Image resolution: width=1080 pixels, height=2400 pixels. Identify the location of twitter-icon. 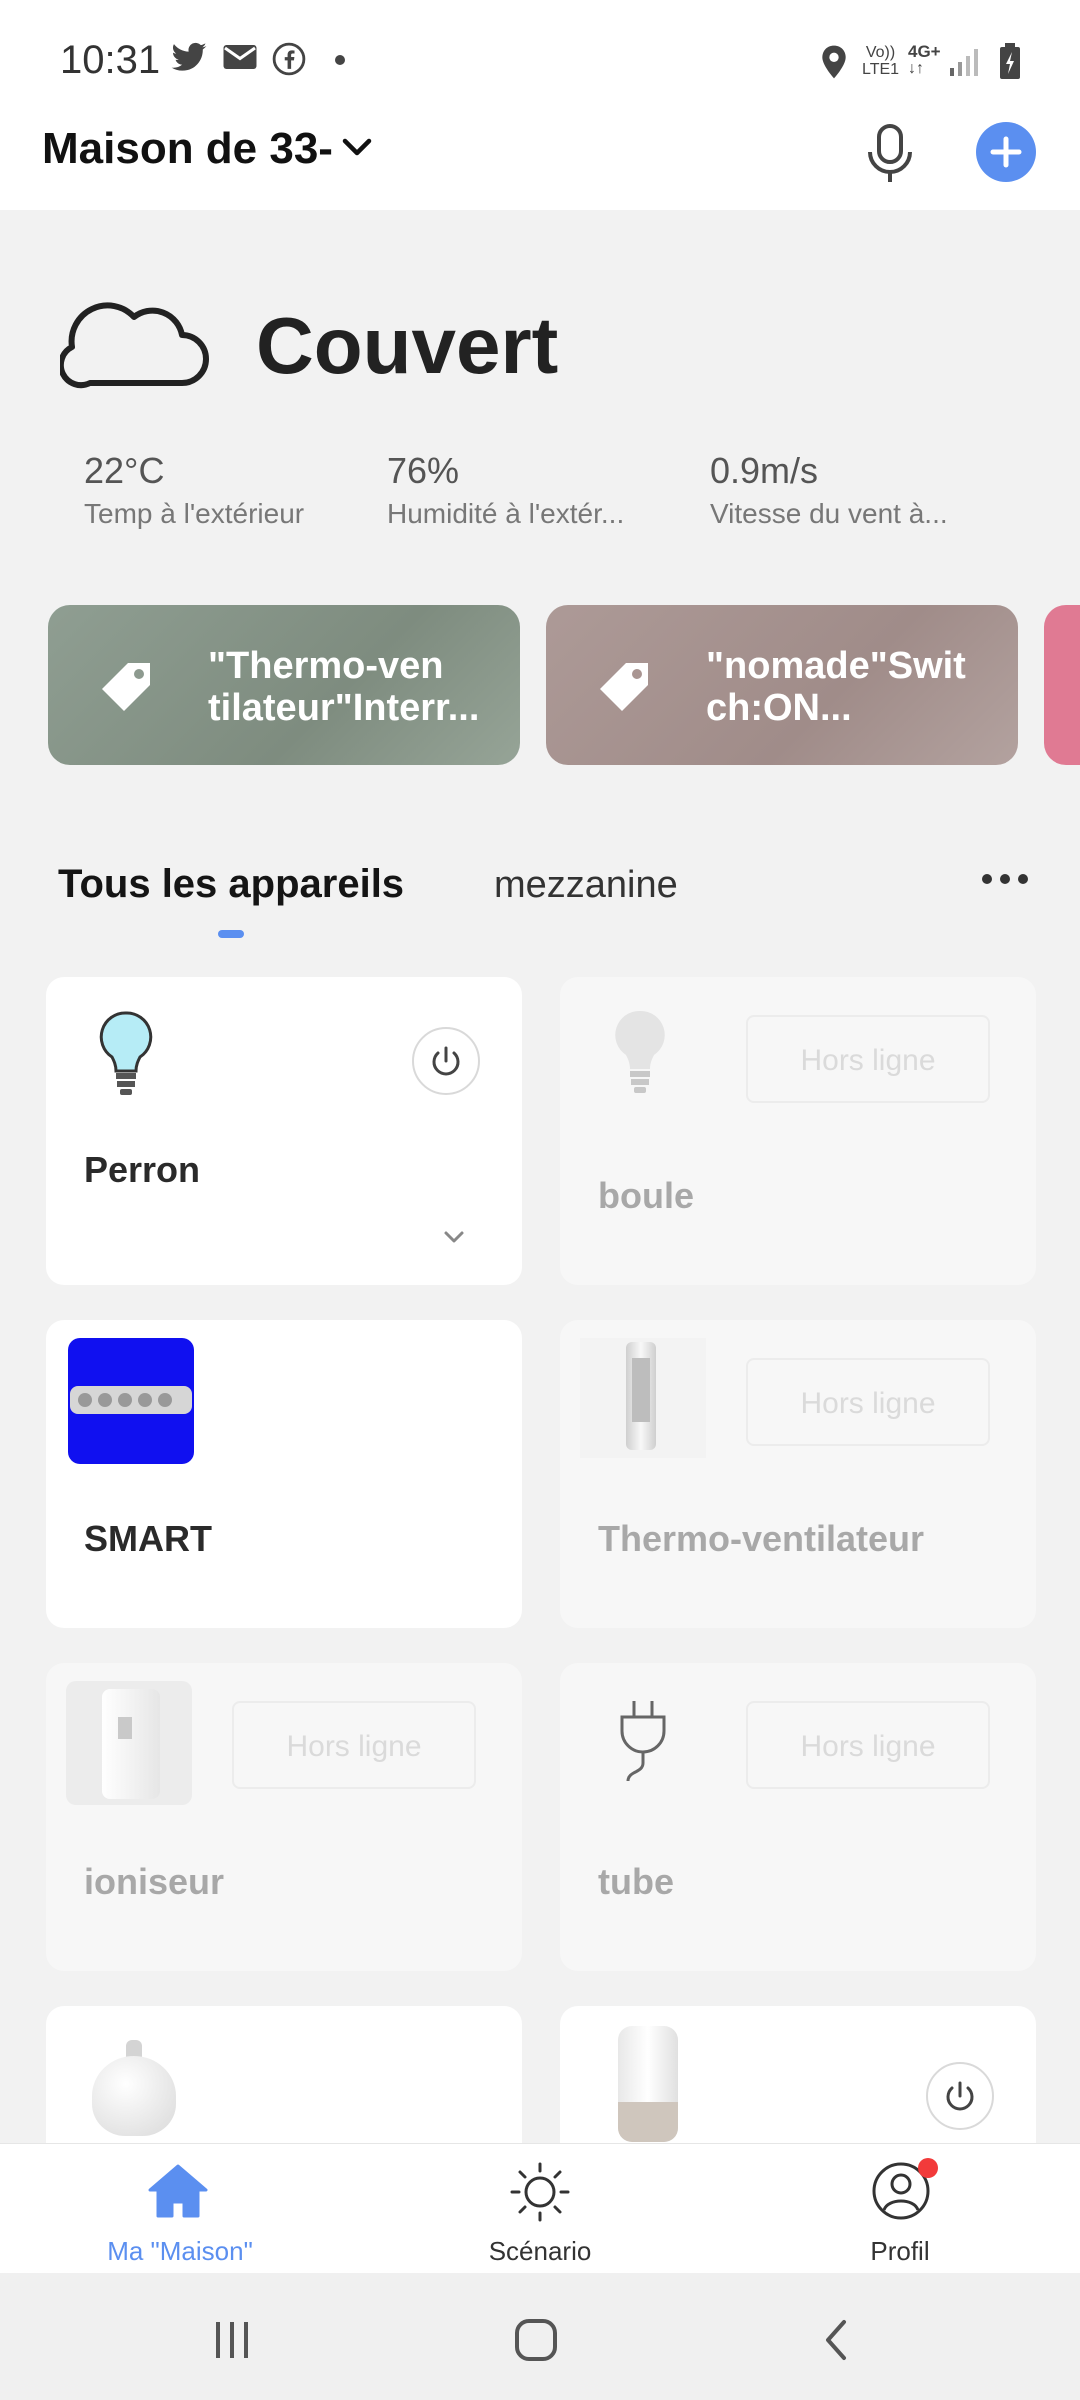
(189, 56).